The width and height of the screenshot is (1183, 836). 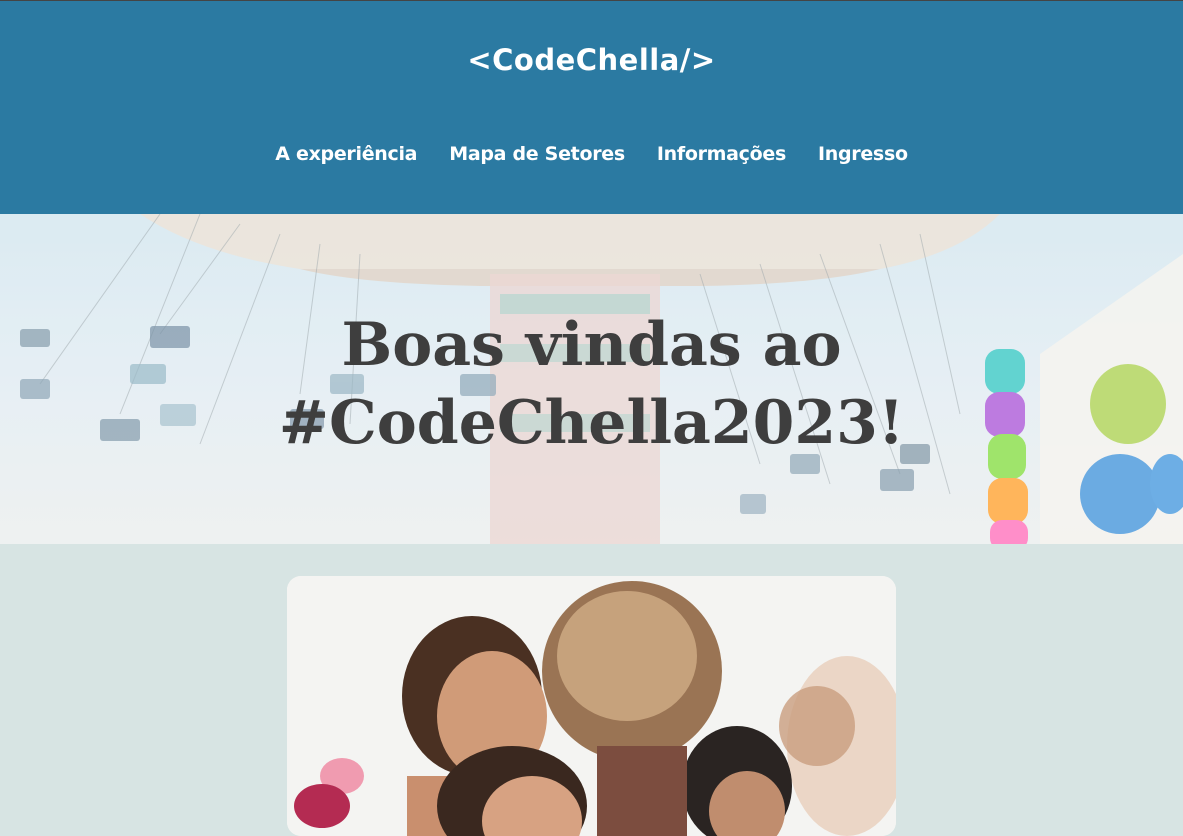 I want to click on hero-title-line-2: #CodeChella2023!, so click(x=591, y=423).